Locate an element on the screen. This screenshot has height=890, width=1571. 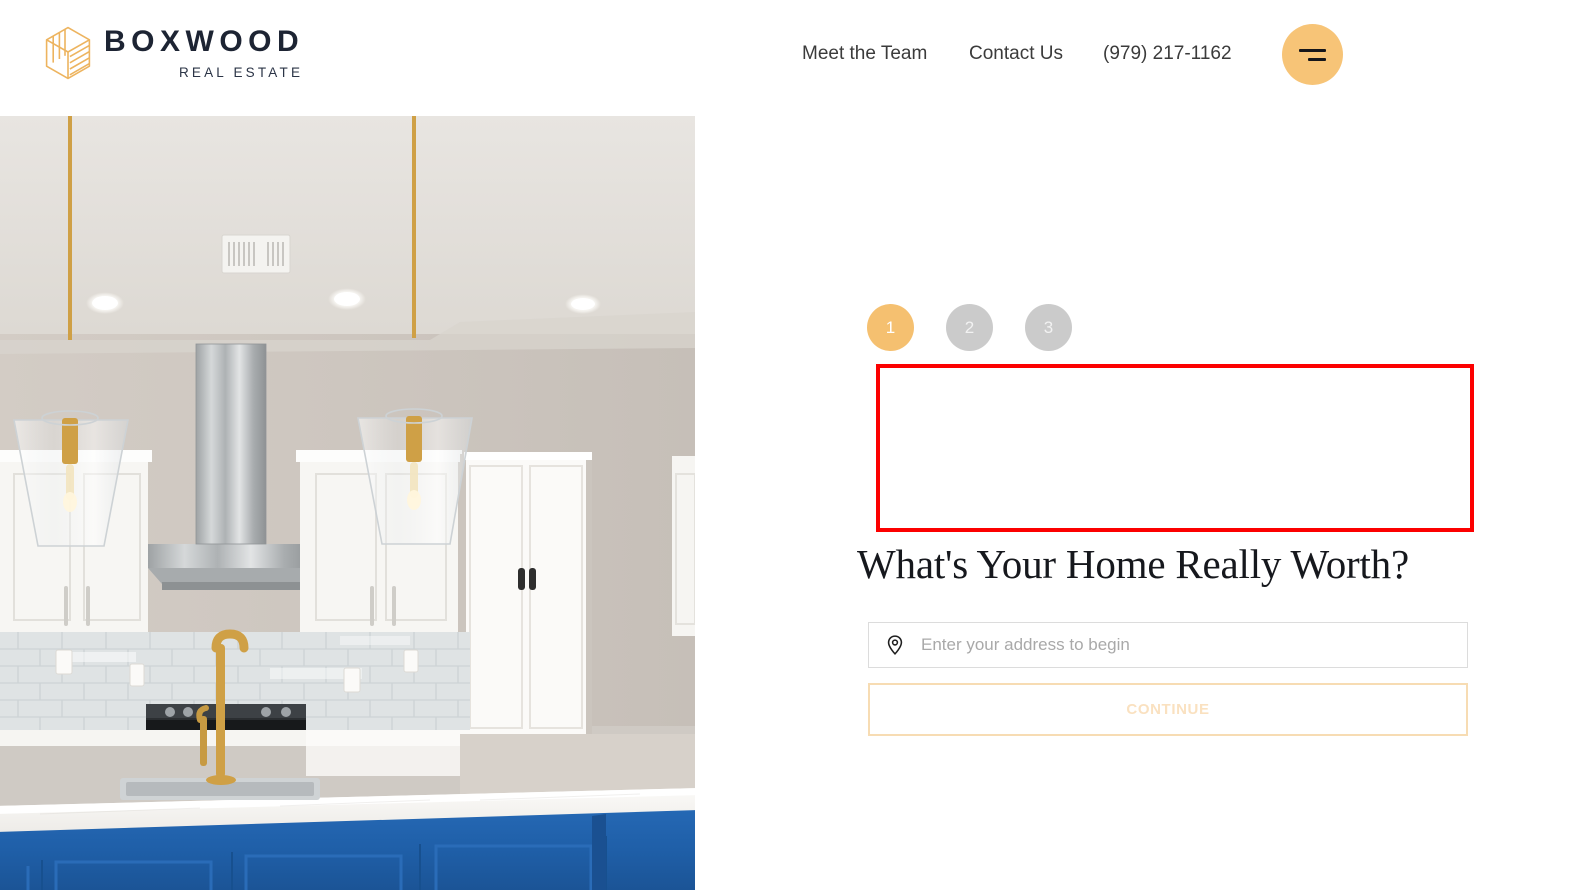
nav-link-contact-us: Contact Us is located at coordinates (1016, 54).